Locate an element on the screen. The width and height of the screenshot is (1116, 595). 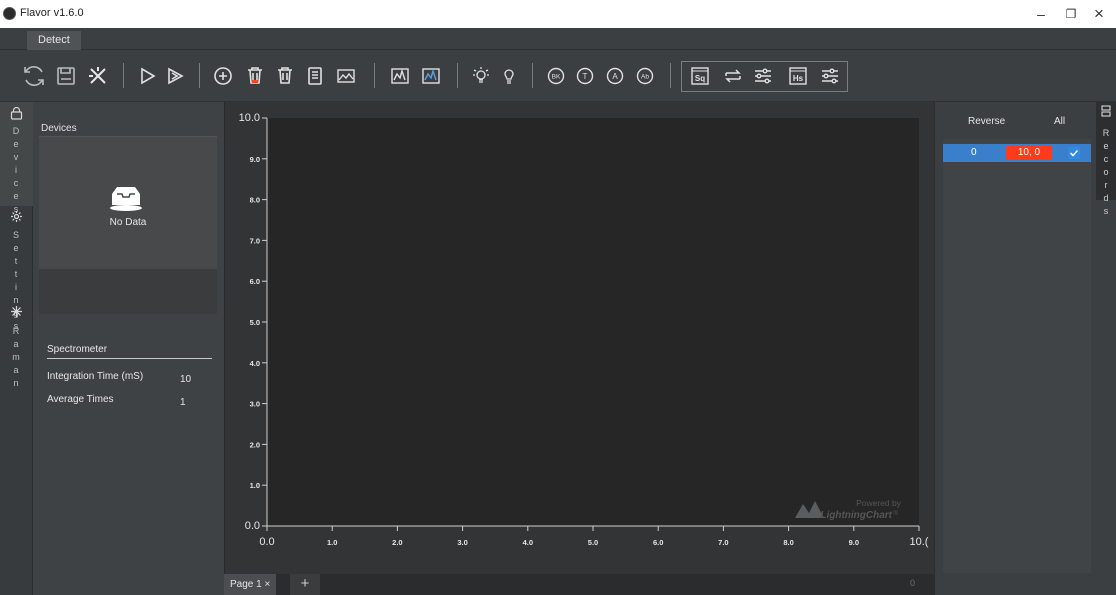
svg-text: A is located at coordinates (615, 76).